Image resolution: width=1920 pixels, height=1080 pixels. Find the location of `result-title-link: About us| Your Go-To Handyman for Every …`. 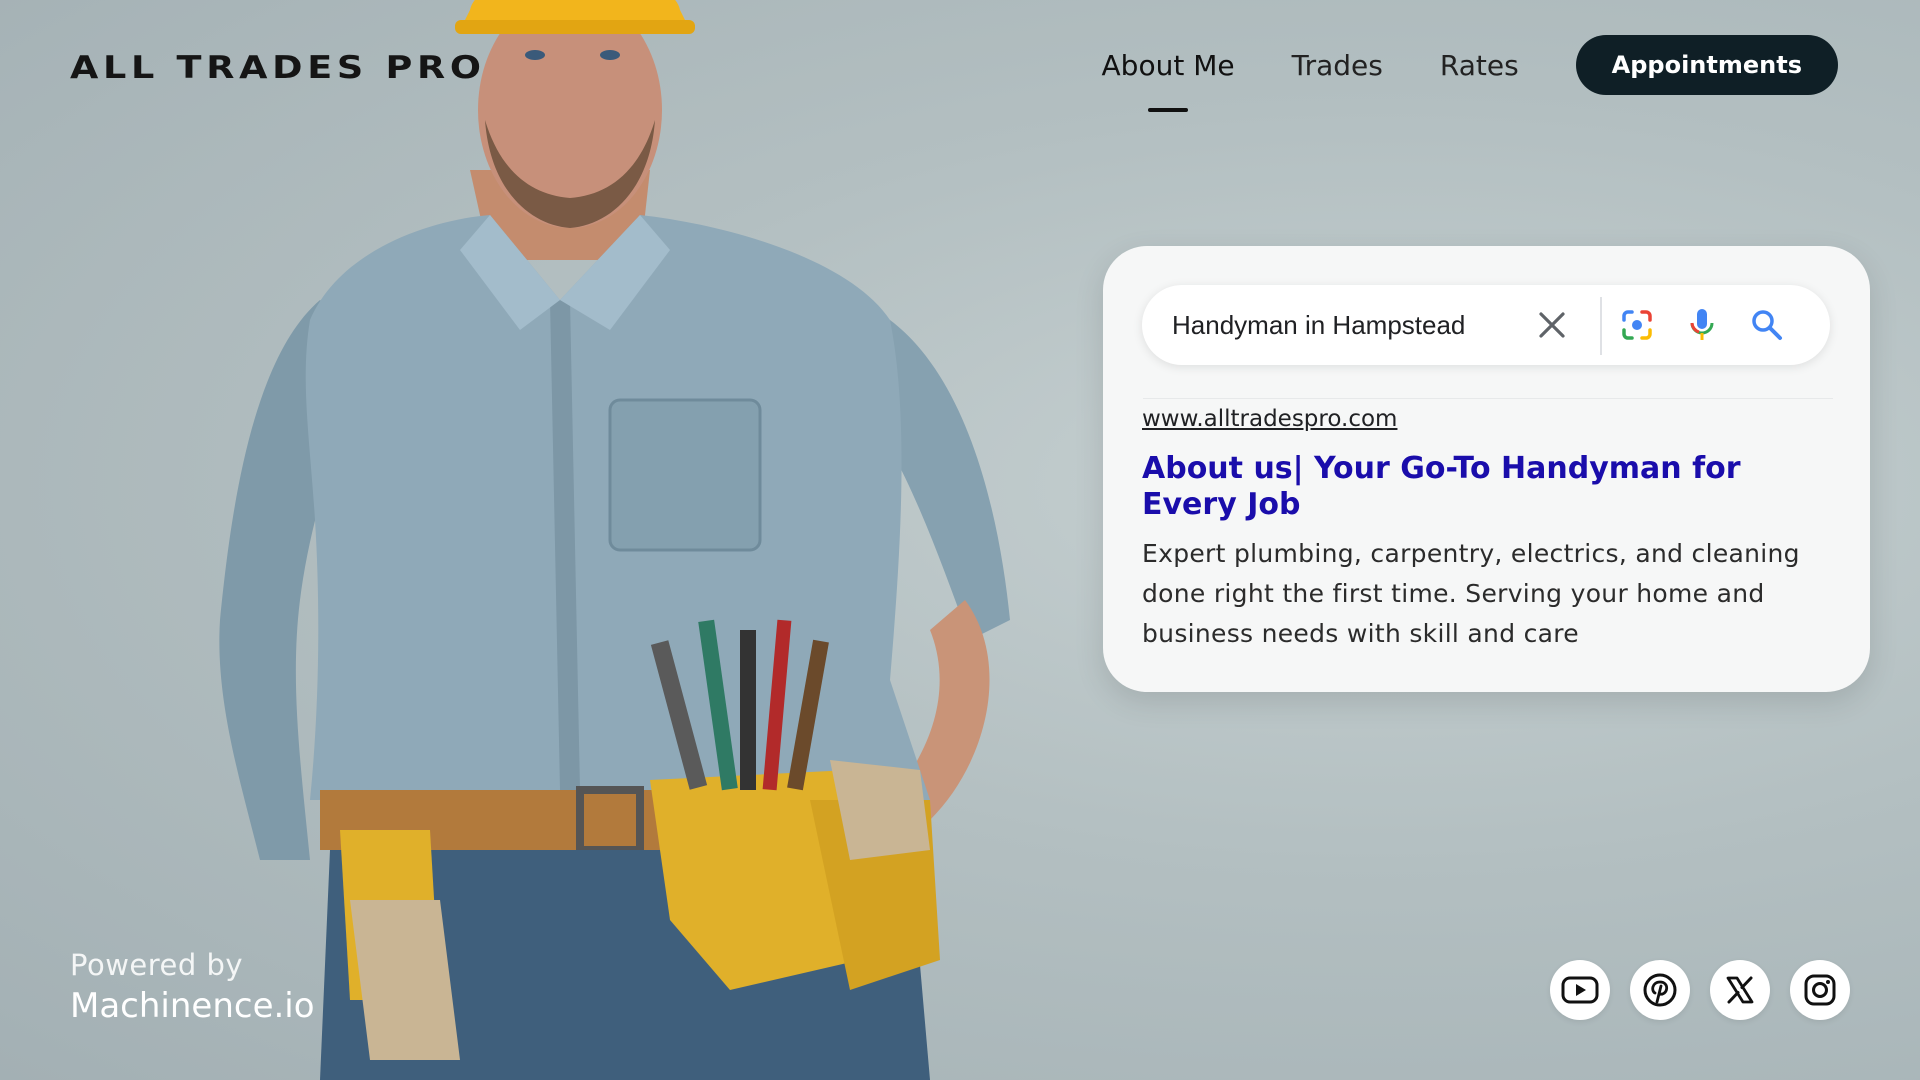

result-title-link: About us| Your Go-To Handyman for Every … is located at coordinates (1492, 487).